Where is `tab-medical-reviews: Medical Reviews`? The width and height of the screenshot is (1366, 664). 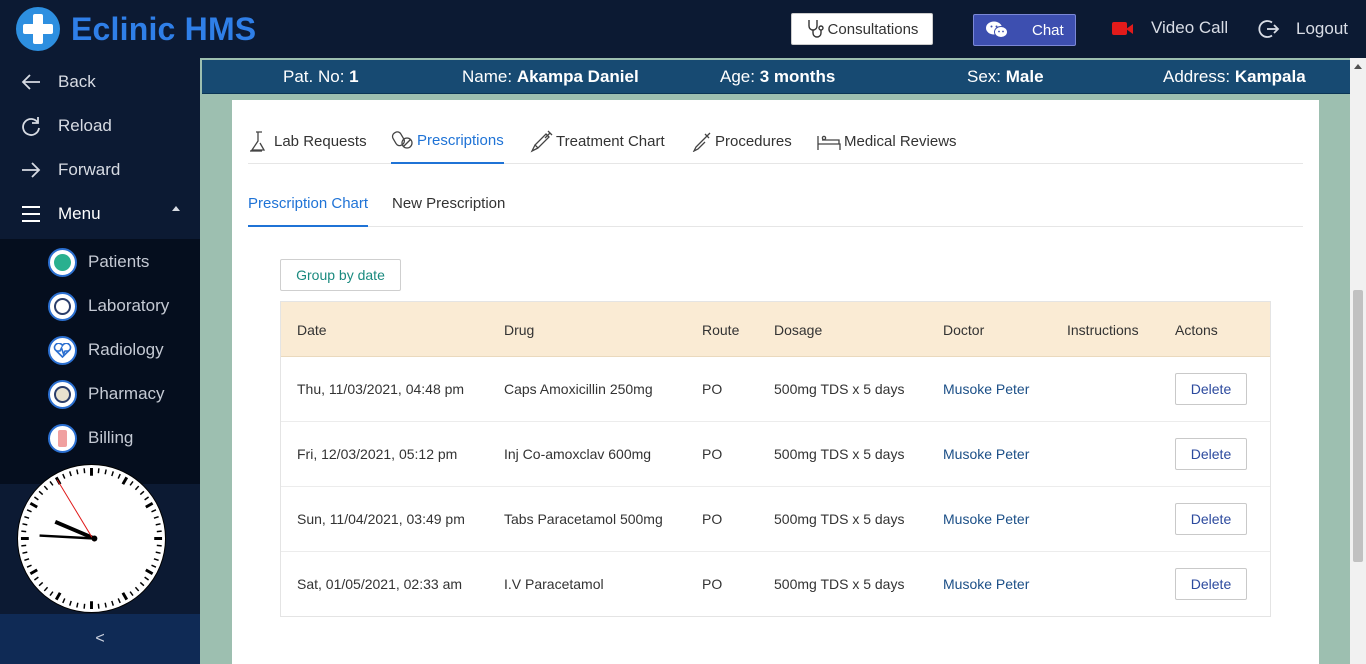 tab-medical-reviews: Medical Reviews is located at coordinates (886, 141).